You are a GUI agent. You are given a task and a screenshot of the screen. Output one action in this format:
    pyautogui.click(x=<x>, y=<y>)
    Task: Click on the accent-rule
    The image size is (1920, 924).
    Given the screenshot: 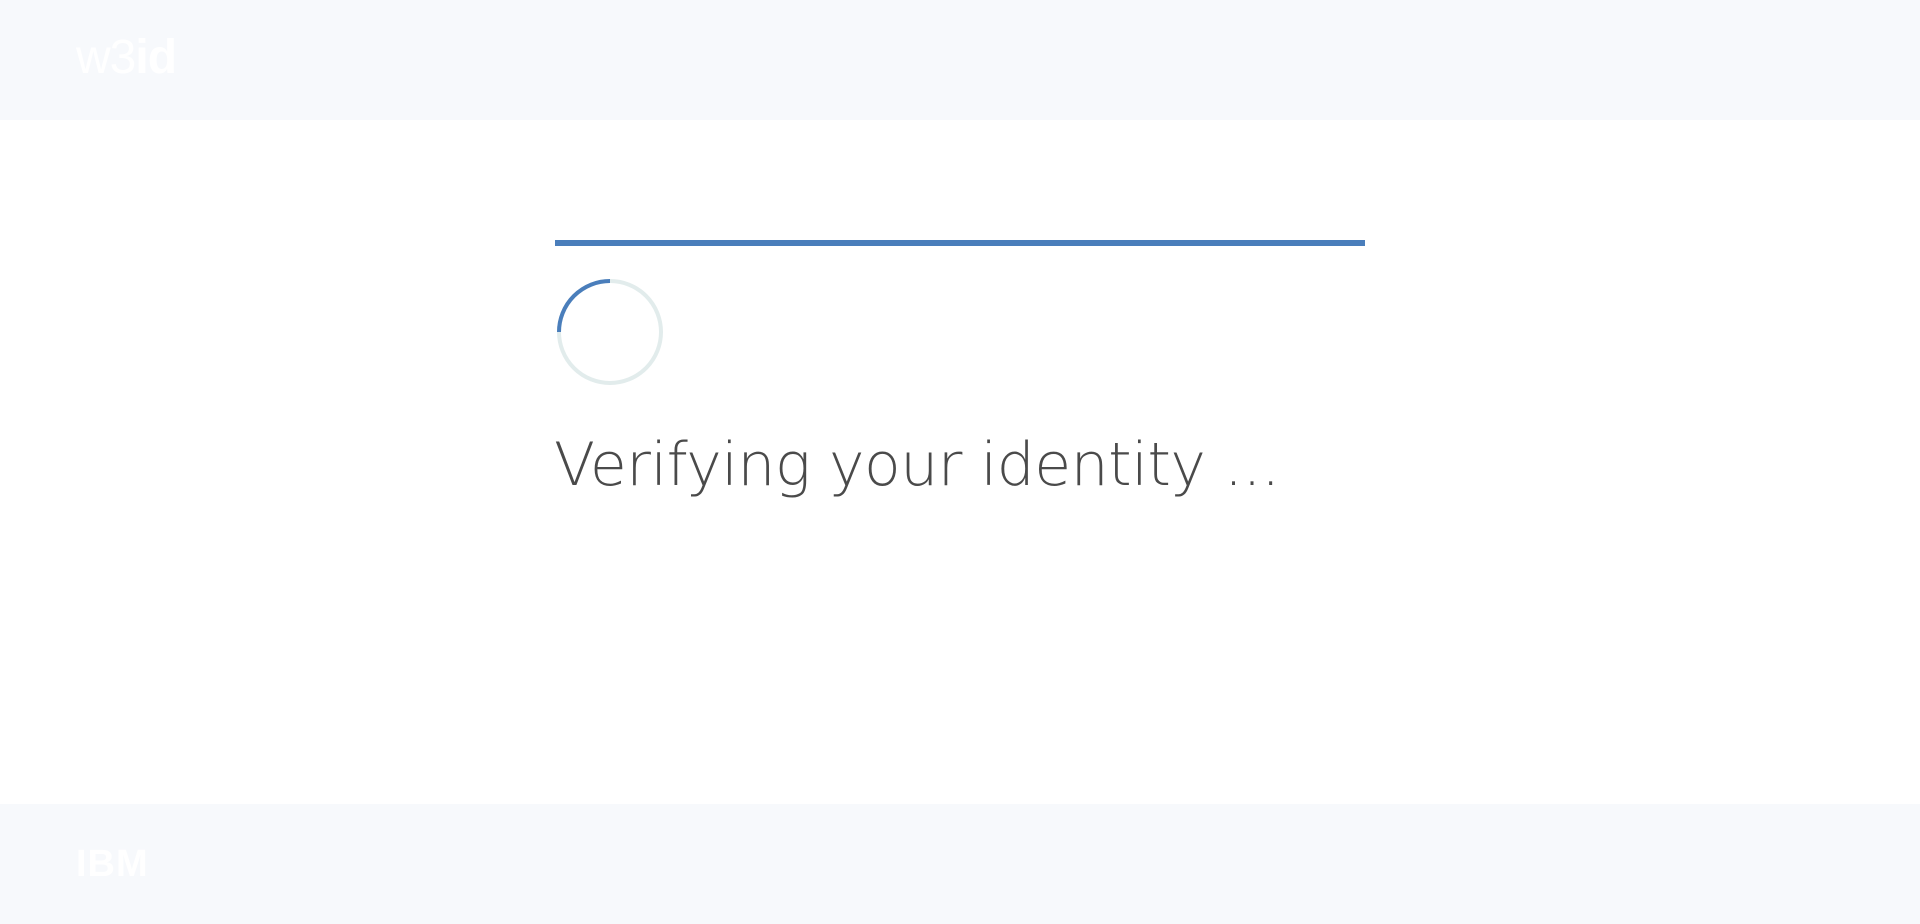 What is the action you would take?
    pyautogui.click(x=960, y=243)
    